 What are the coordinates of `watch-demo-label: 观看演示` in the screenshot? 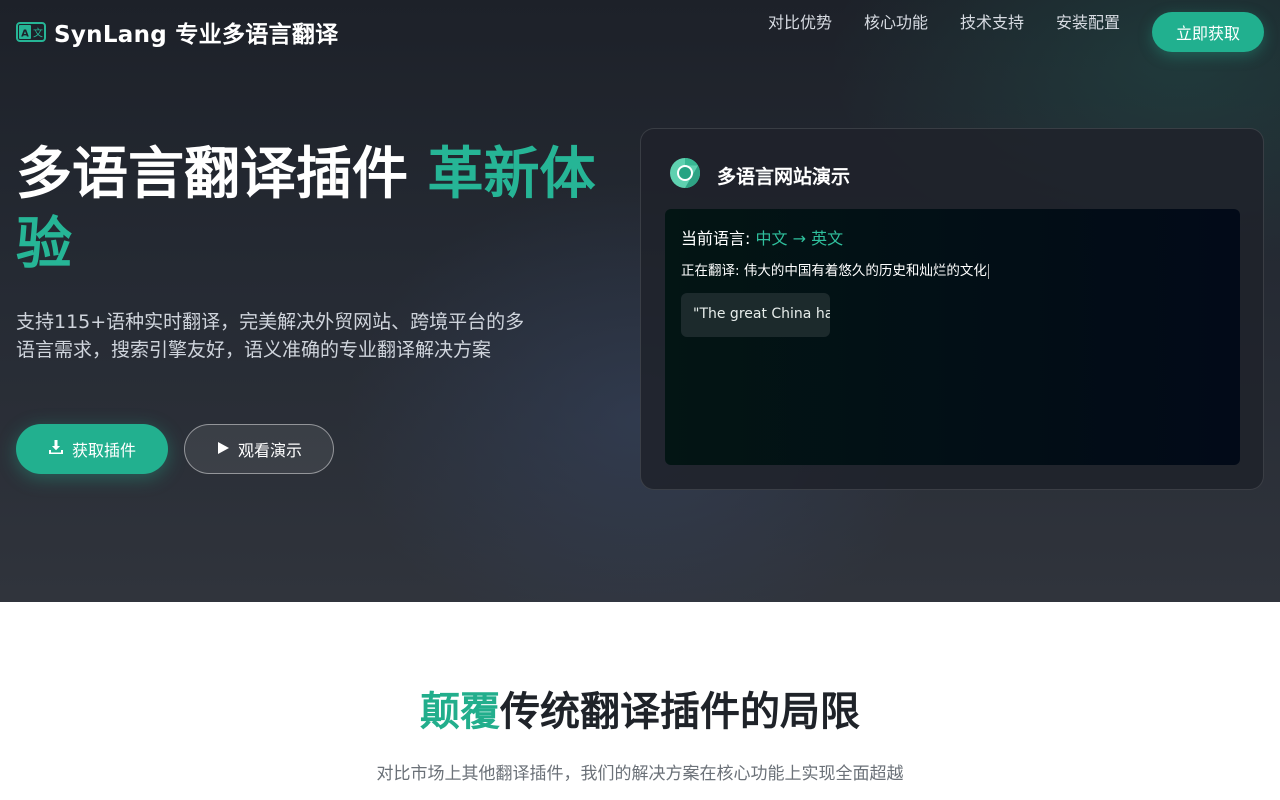 It's located at (269, 450).